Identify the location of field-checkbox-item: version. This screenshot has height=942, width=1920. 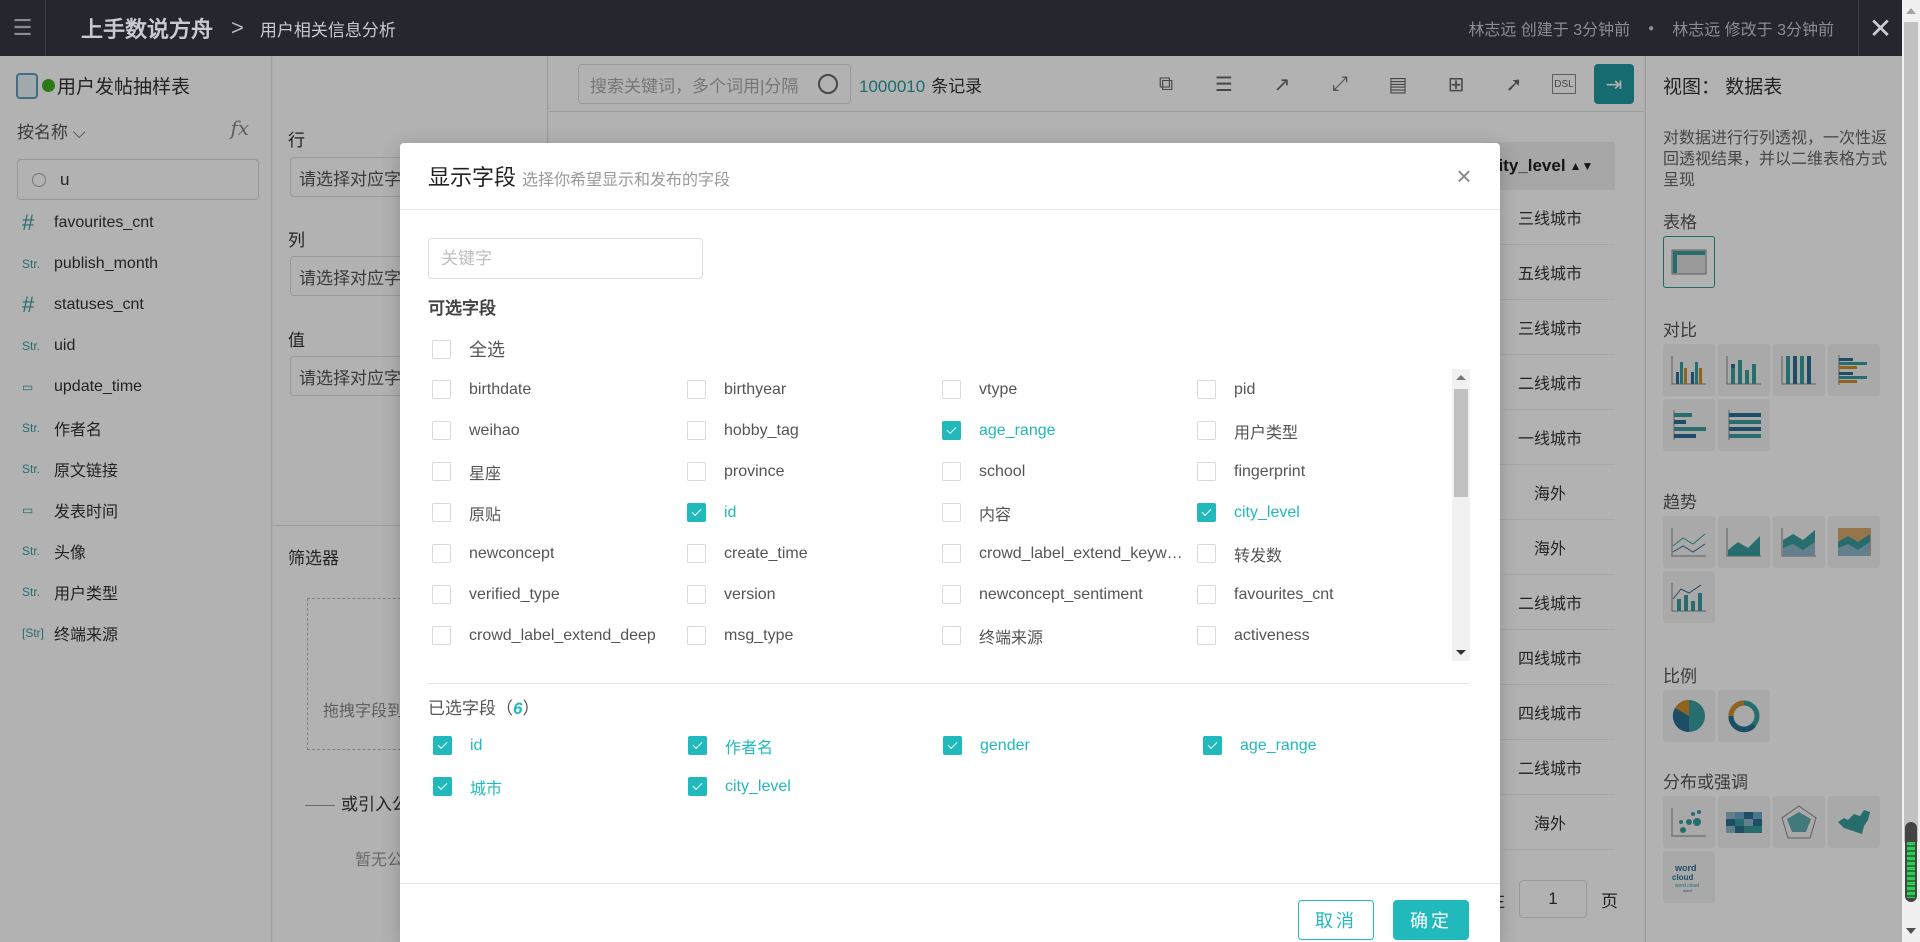
(810, 594).